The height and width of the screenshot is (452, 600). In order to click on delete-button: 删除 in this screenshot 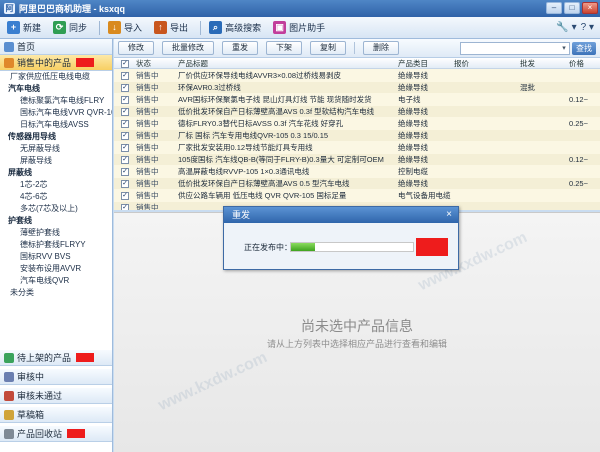, I will do `click(381, 48)`.